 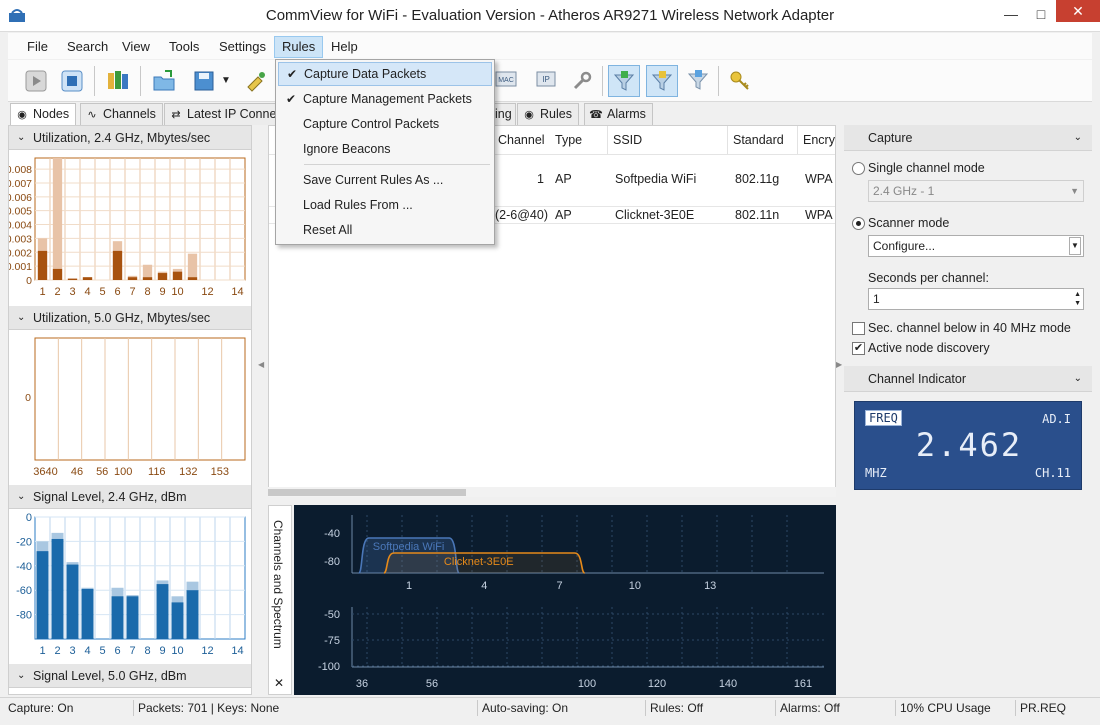 What do you see at coordinates (579, 140) in the screenshot?
I see `col-type: Type` at bounding box center [579, 140].